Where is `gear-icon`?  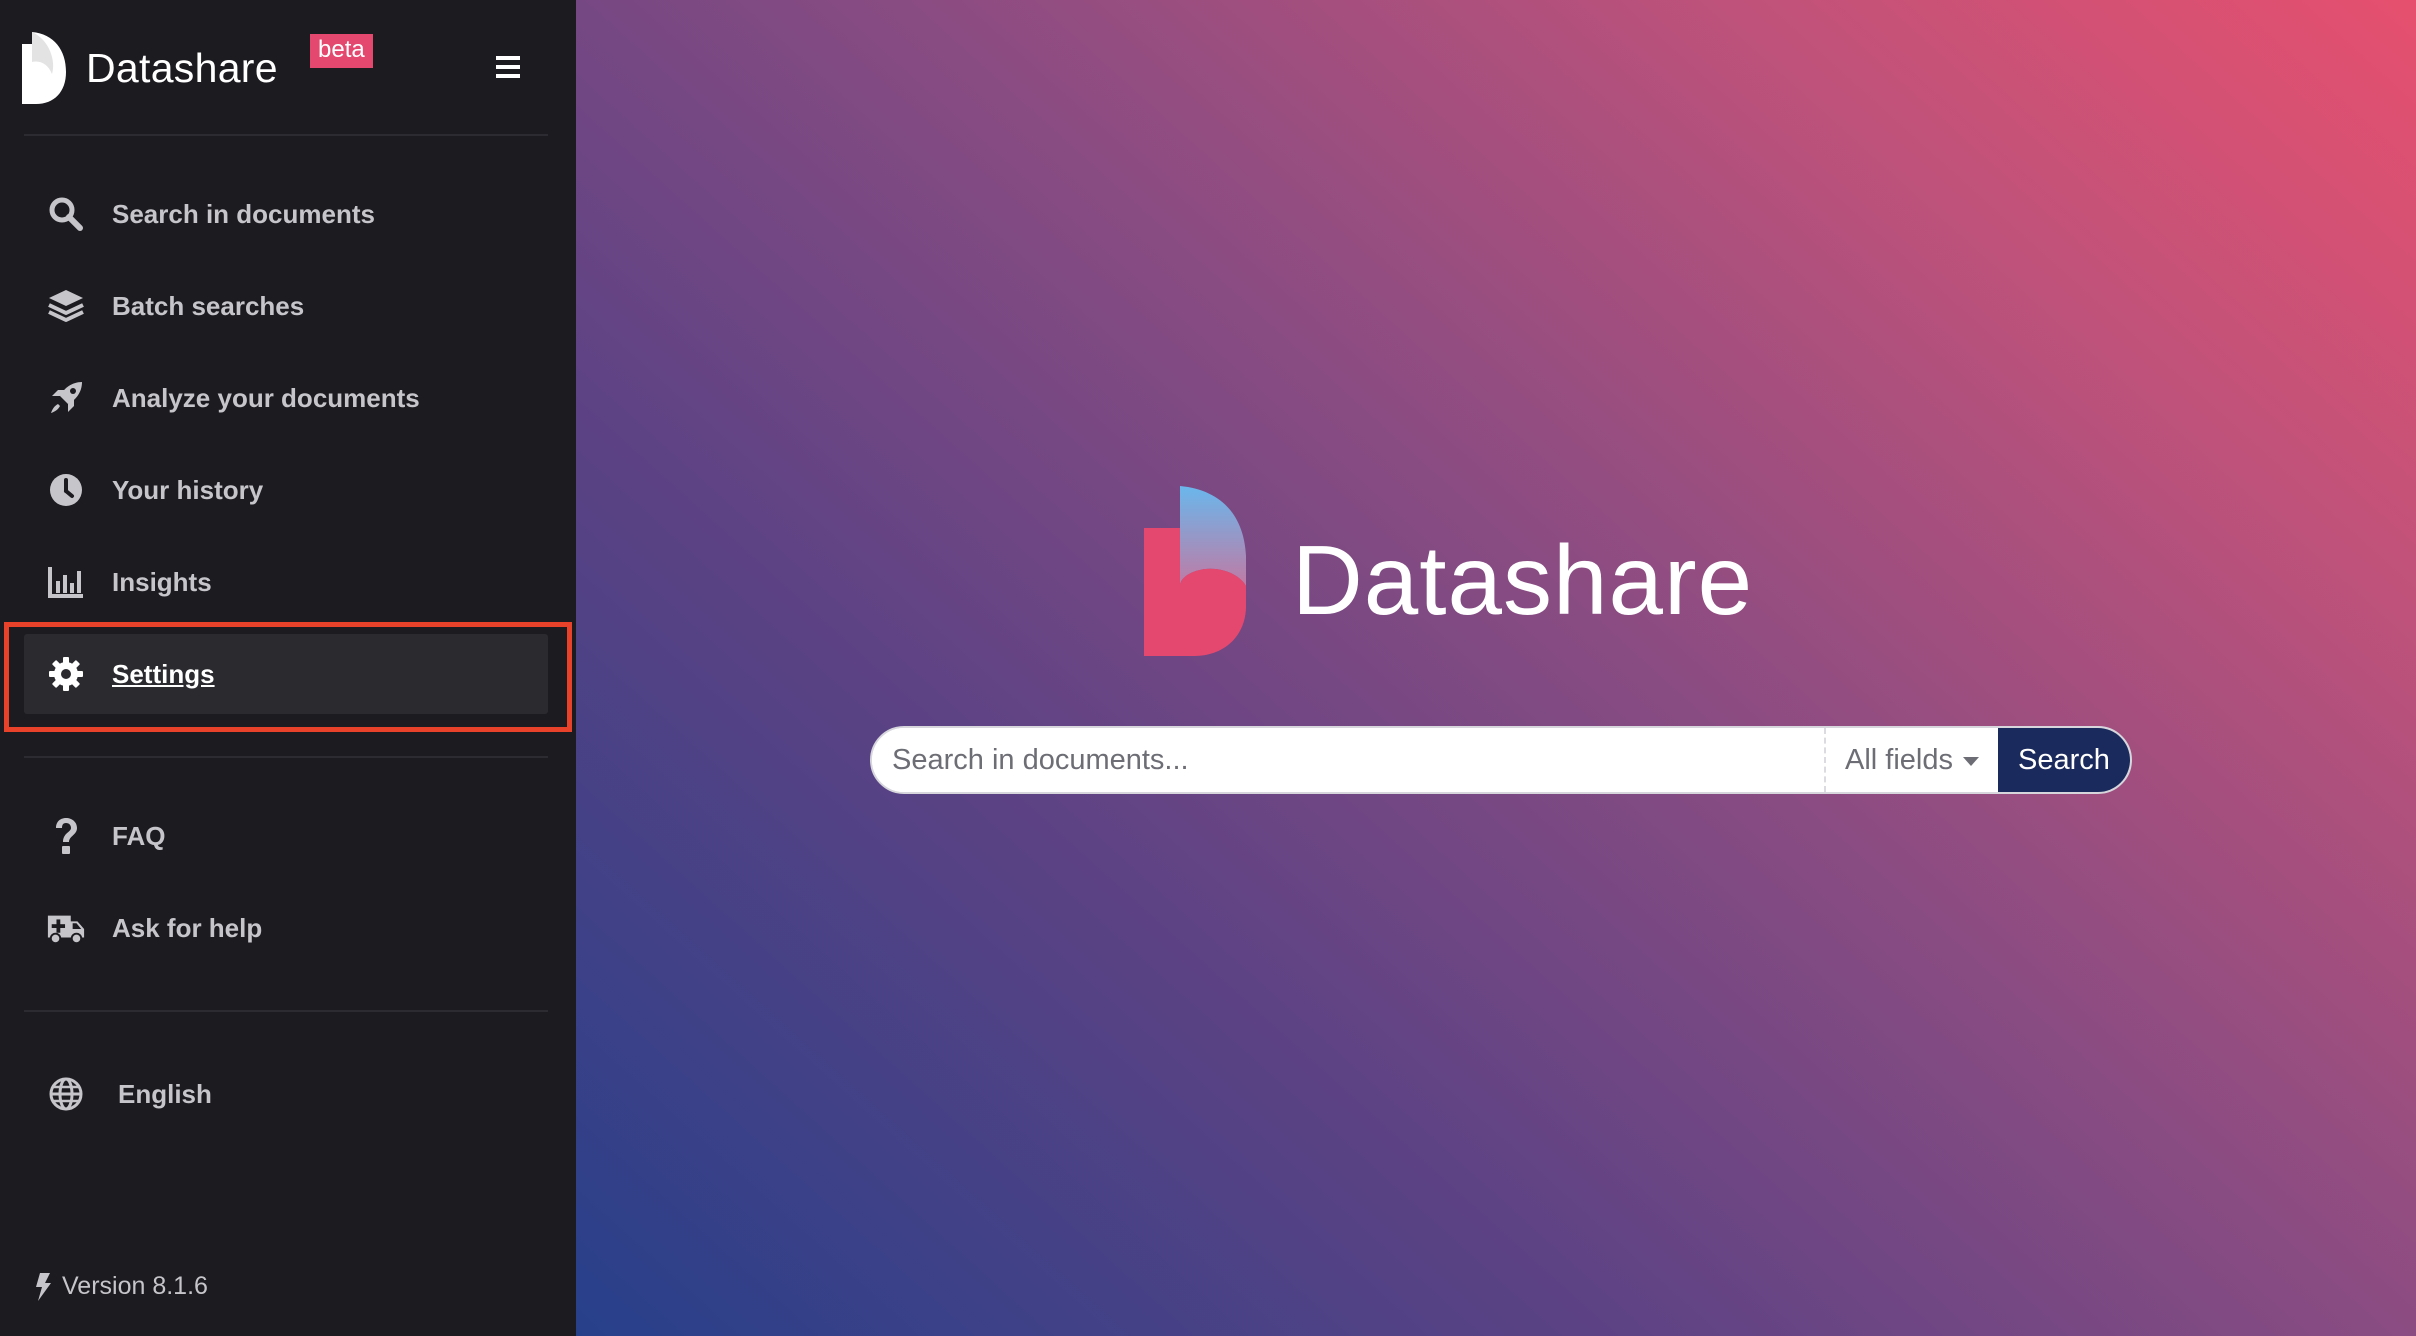 gear-icon is located at coordinates (66, 674).